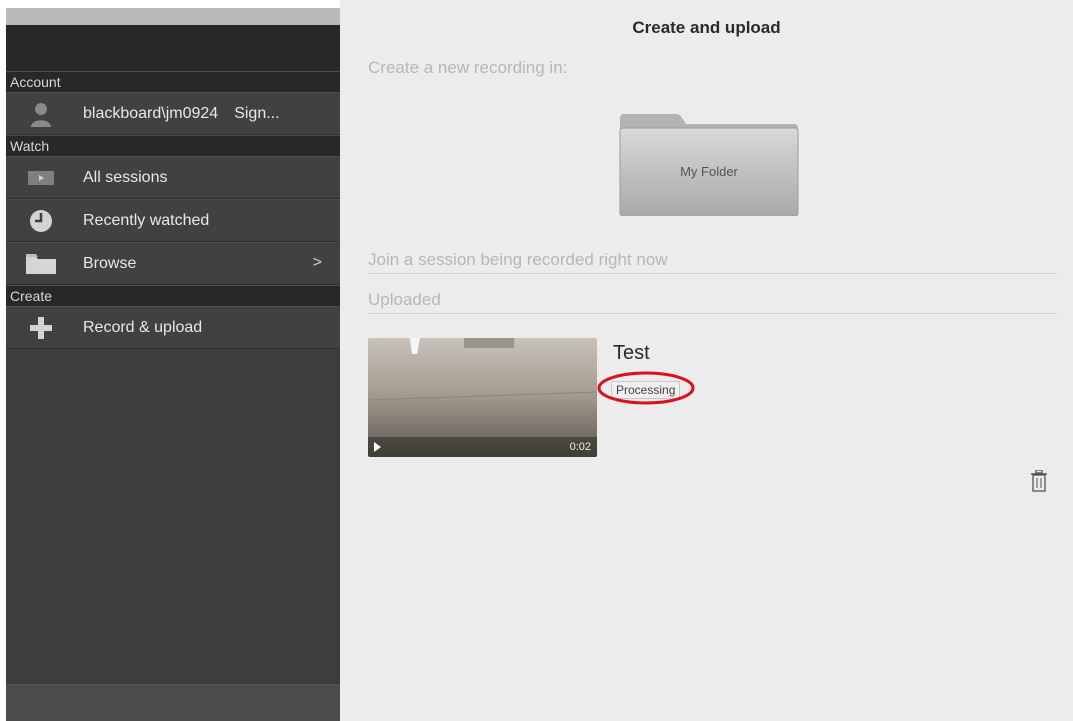 This screenshot has height=721, width=1073. Describe the element at coordinates (468, 67) in the screenshot. I see `create-new-label: Create a new recording in:` at that location.